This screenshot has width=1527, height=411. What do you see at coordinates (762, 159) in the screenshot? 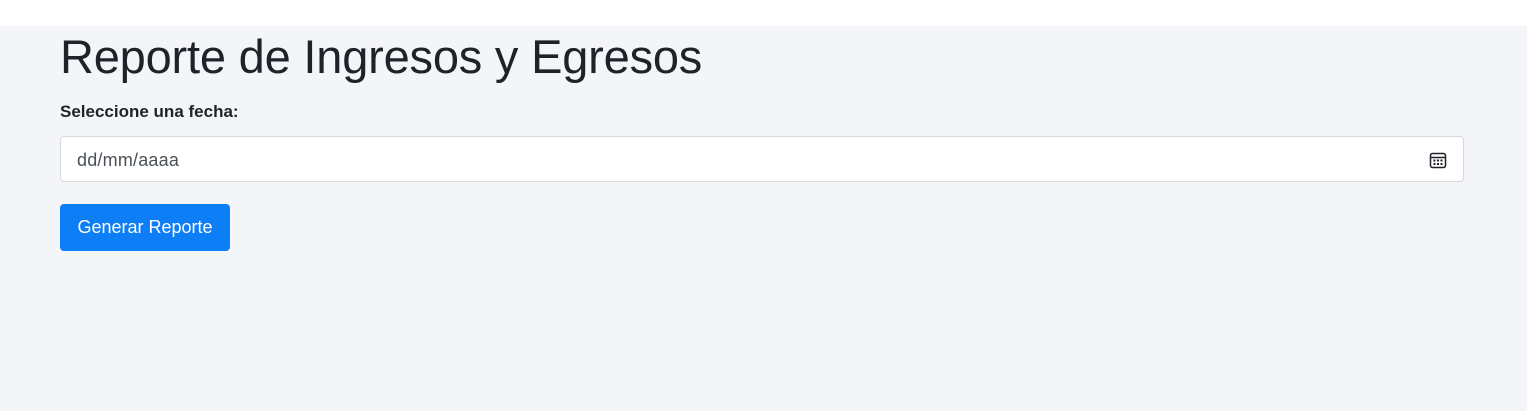
I see `date-input: dd/mm/aaaa` at bounding box center [762, 159].